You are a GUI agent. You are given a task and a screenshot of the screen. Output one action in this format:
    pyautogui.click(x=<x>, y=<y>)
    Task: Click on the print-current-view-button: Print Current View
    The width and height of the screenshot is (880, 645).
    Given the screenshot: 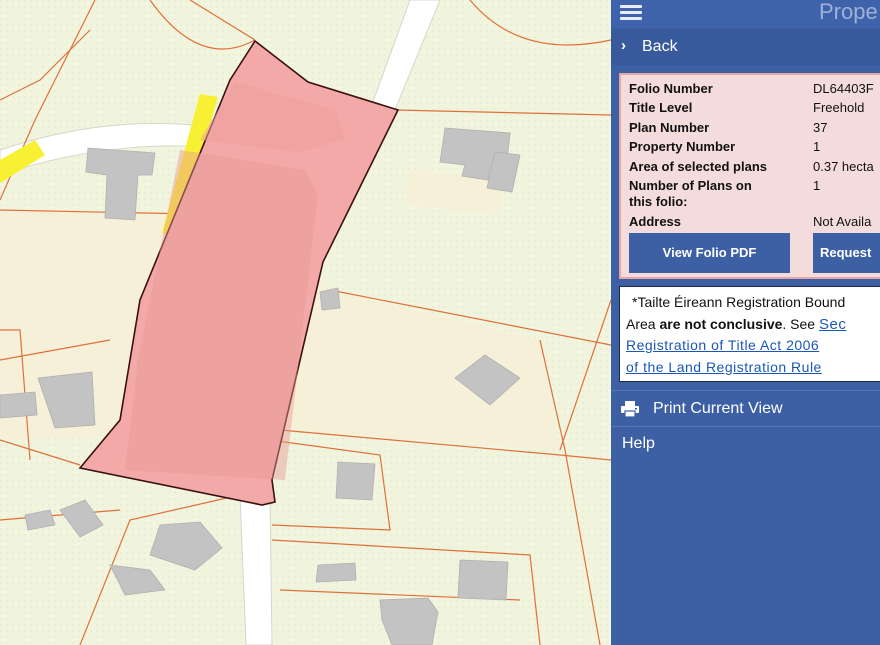 What is the action you would take?
    pyautogui.click(x=745, y=409)
    